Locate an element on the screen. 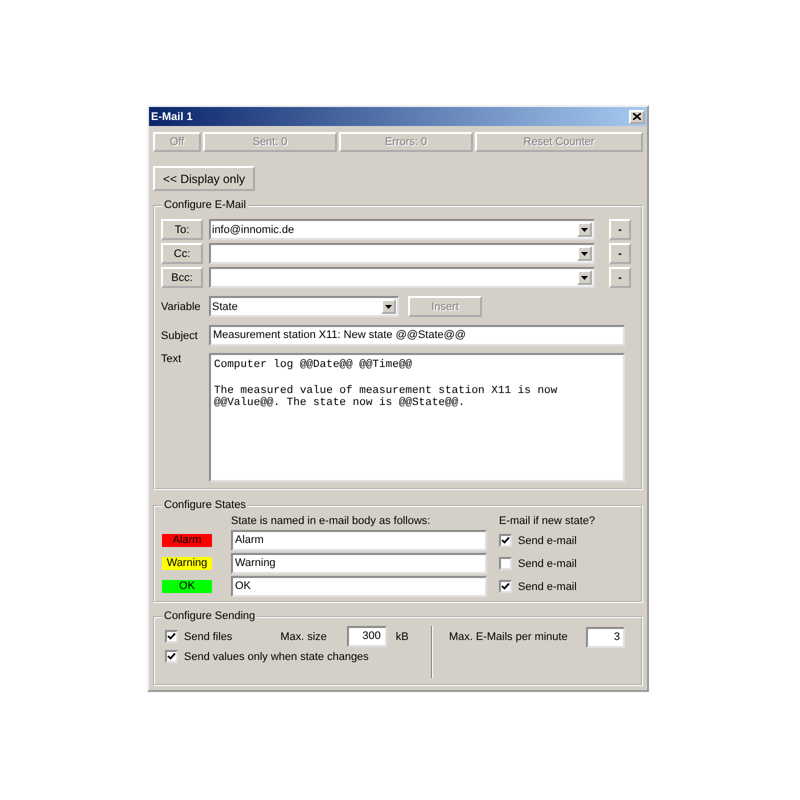  recipient-button: Bcc: is located at coordinates (182, 277).